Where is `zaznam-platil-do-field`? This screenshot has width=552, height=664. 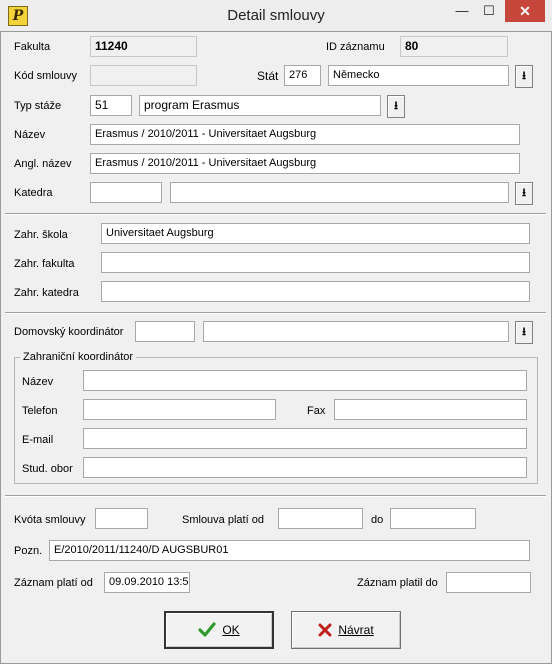 zaznam-platil-do-field is located at coordinates (488, 582).